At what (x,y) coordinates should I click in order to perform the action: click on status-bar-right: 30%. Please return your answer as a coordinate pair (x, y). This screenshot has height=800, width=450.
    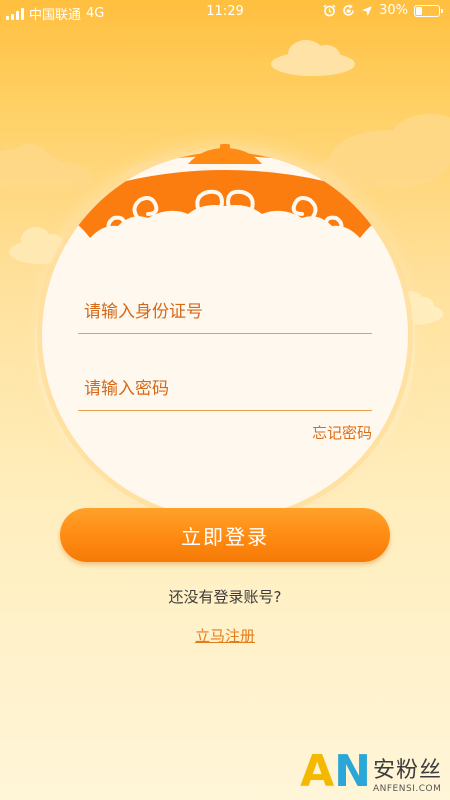
    Looking at the image, I should click on (383, 10).